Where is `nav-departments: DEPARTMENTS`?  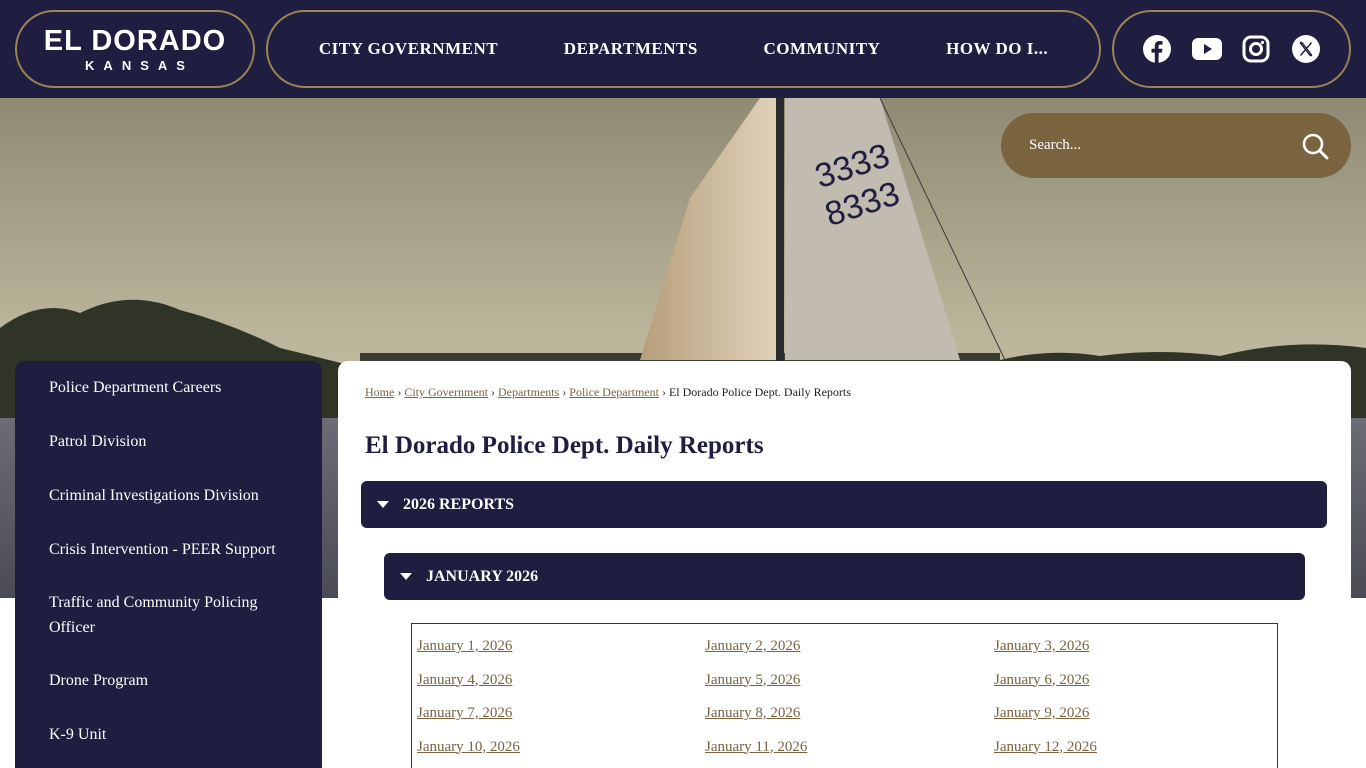 nav-departments: DEPARTMENTS is located at coordinates (631, 49).